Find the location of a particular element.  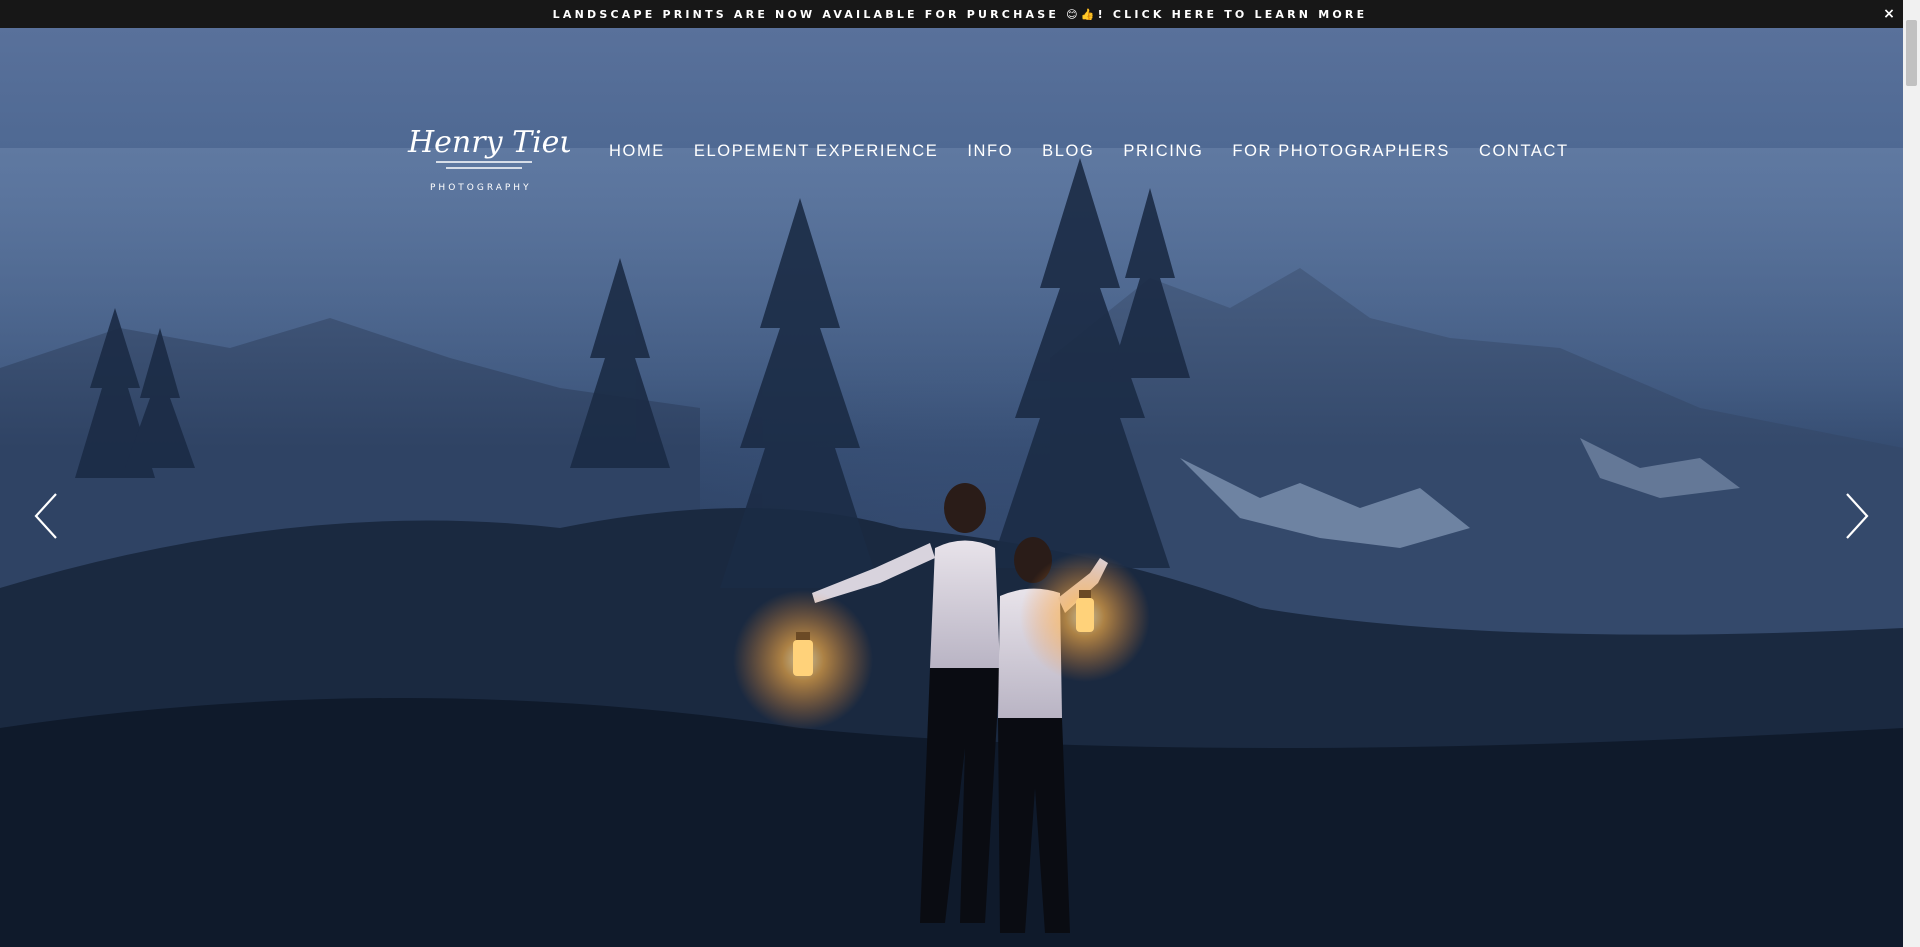

nav-item-info: INFO is located at coordinates (990, 151).